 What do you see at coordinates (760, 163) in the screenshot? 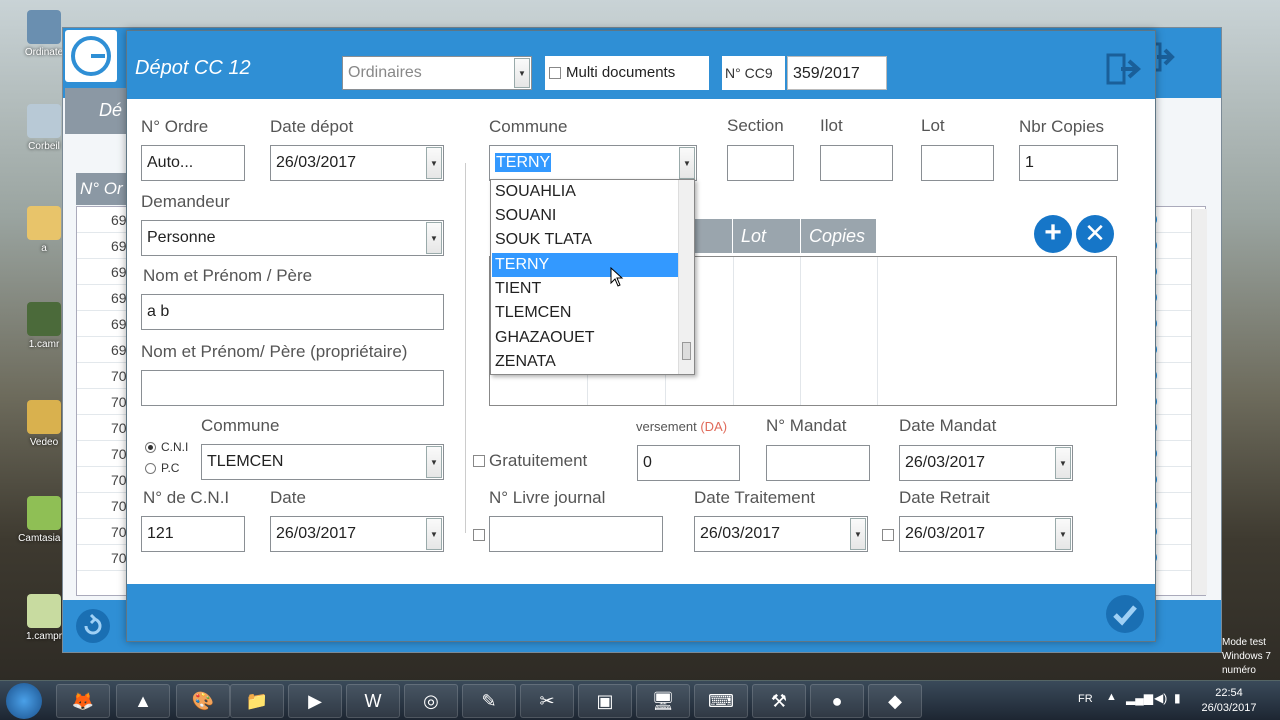
I see `section-field` at bounding box center [760, 163].